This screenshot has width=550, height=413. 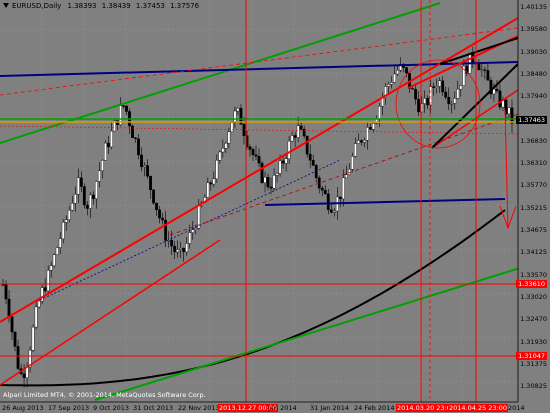 I want to click on price-tick-label: 1.33020, so click(x=533, y=296).